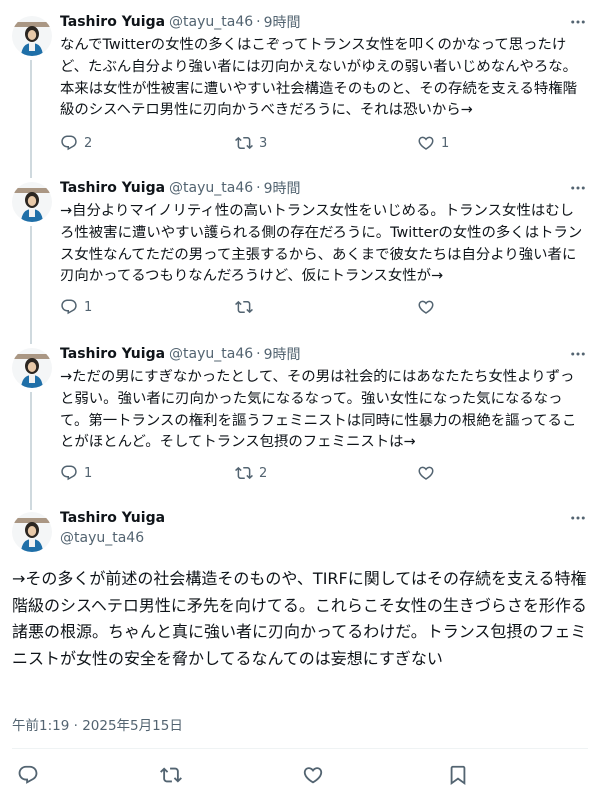  I want to click on tweet-actions: 2 3 1, so click(290, 144).